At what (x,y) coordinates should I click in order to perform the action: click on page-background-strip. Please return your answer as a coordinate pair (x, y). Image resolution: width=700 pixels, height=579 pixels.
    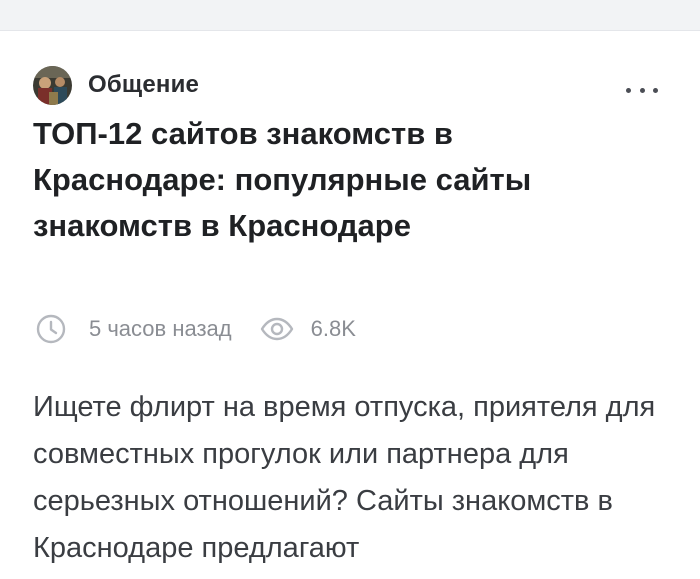
    Looking at the image, I should click on (350, 15).